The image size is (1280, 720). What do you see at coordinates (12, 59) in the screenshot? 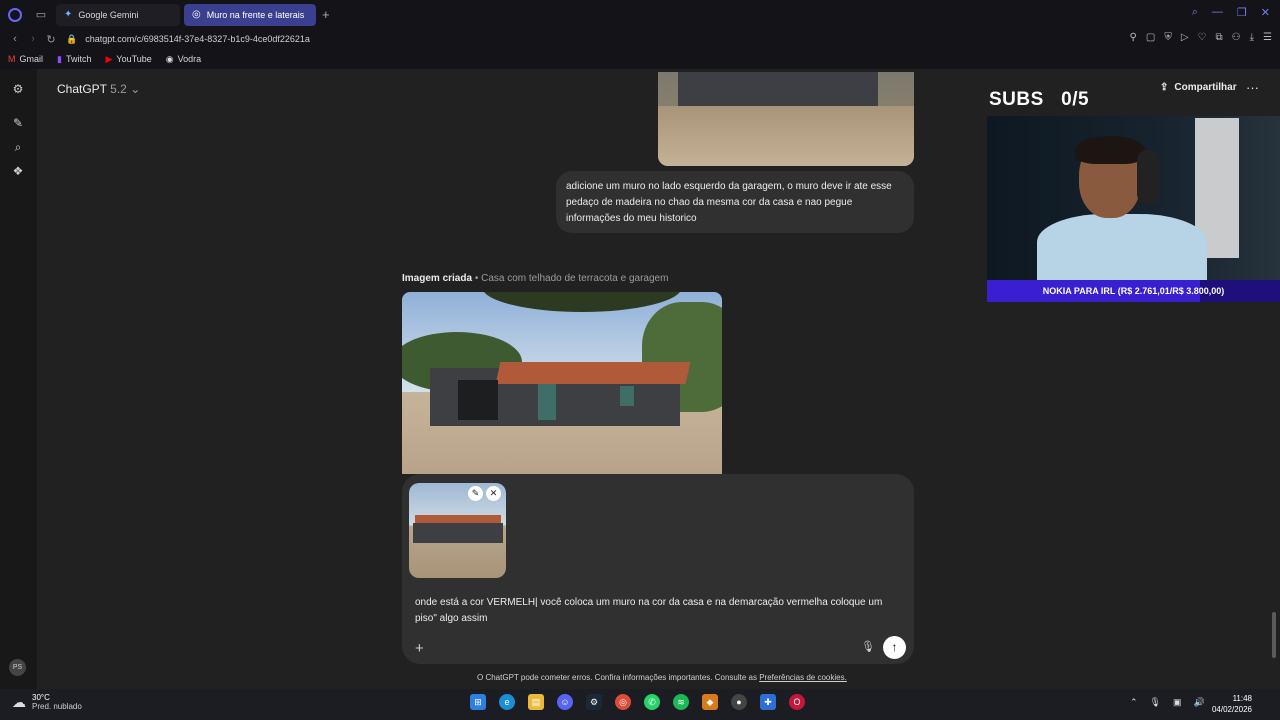
I see `gmail-icon: M` at bounding box center [12, 59].